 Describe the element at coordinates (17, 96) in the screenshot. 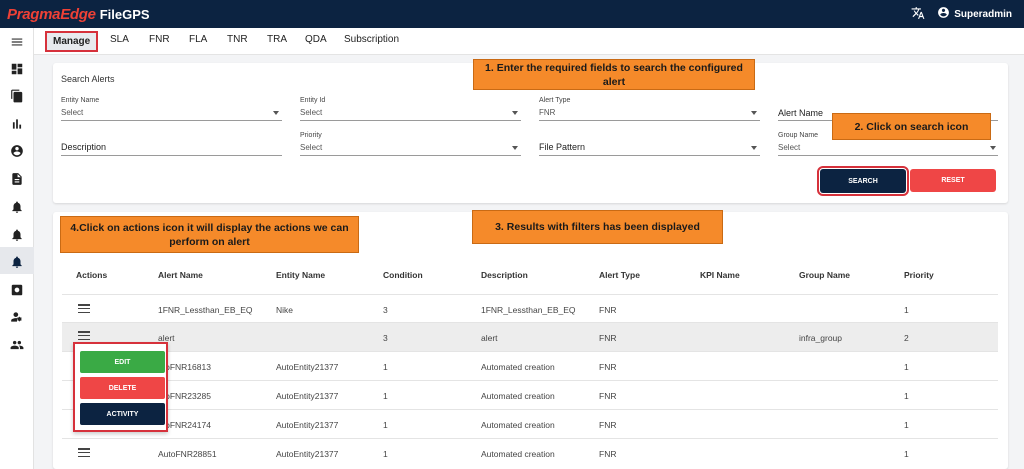

I see `copy-icon` at that location.